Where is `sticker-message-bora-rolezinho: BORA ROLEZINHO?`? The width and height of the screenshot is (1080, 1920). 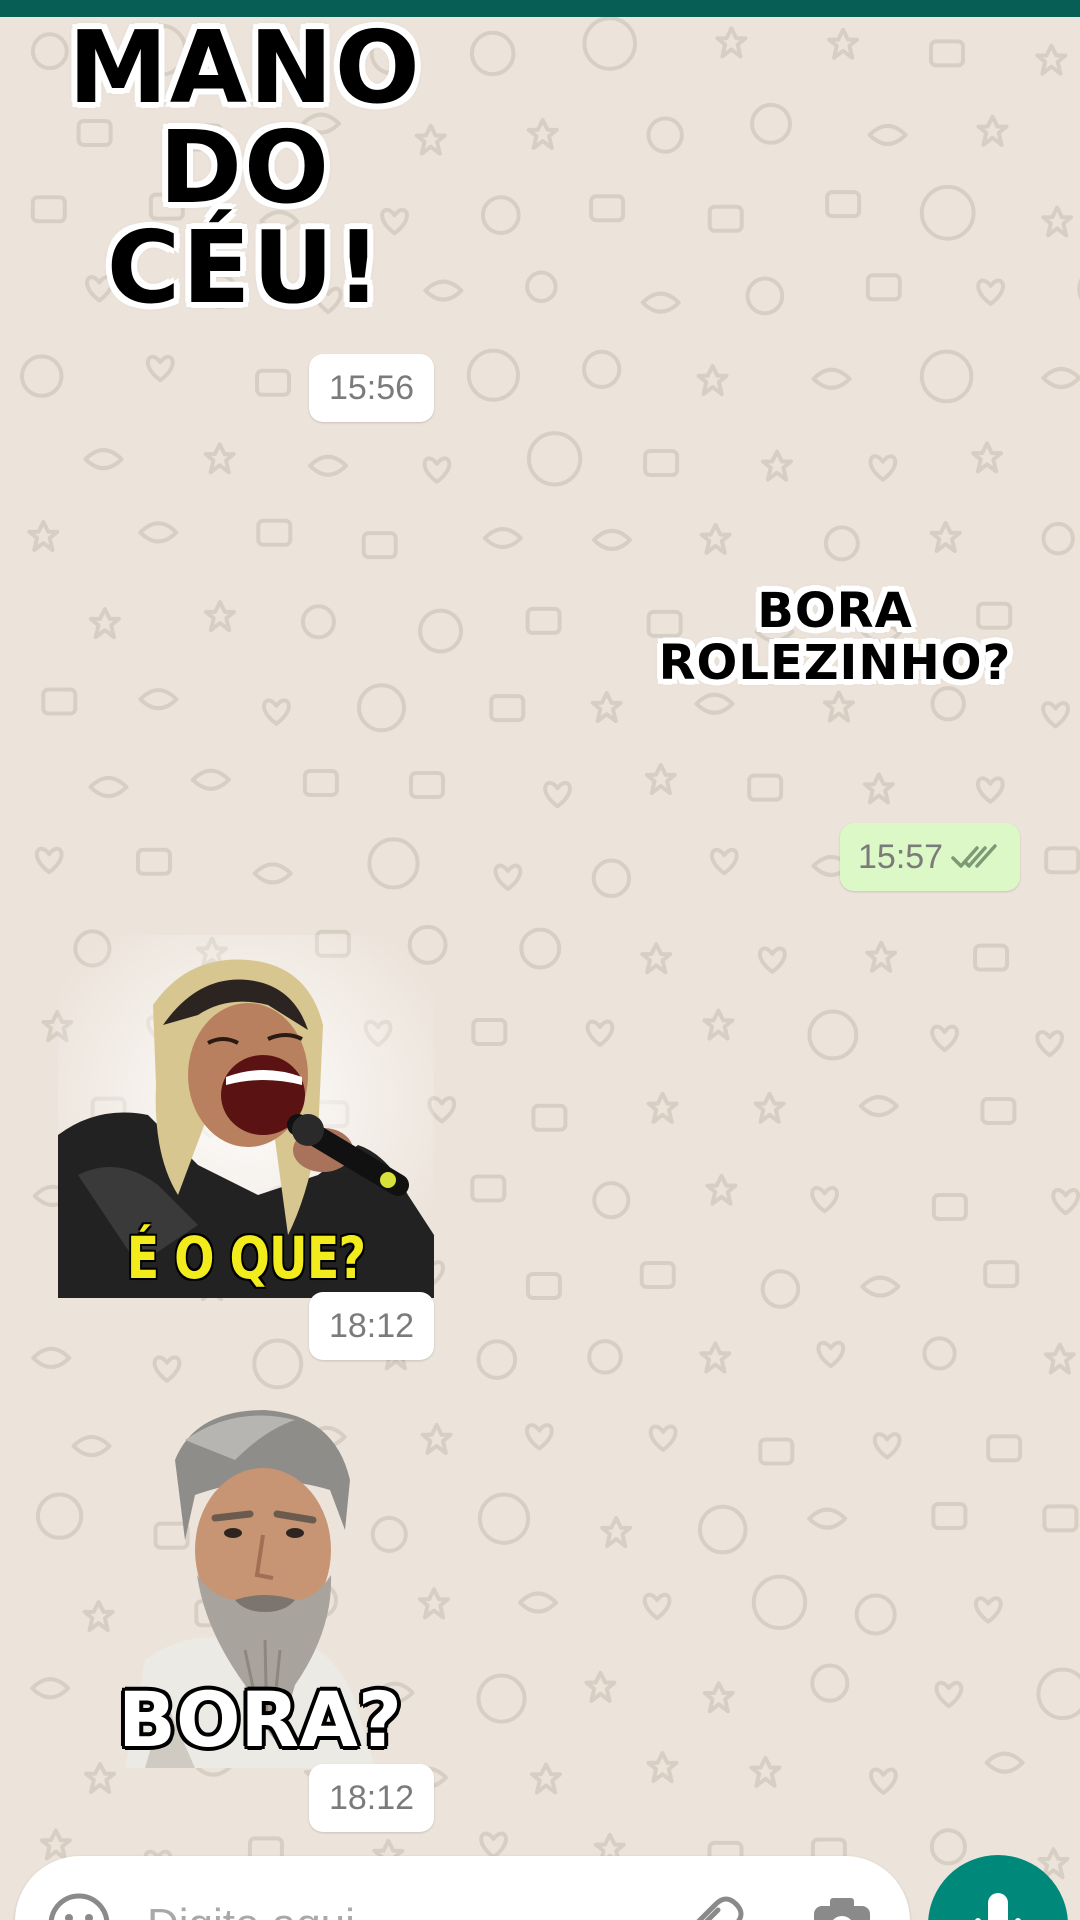
sticker-message-bora-rolezinho: BORA ROLEZINHO? is located at coordinates (835, 637).